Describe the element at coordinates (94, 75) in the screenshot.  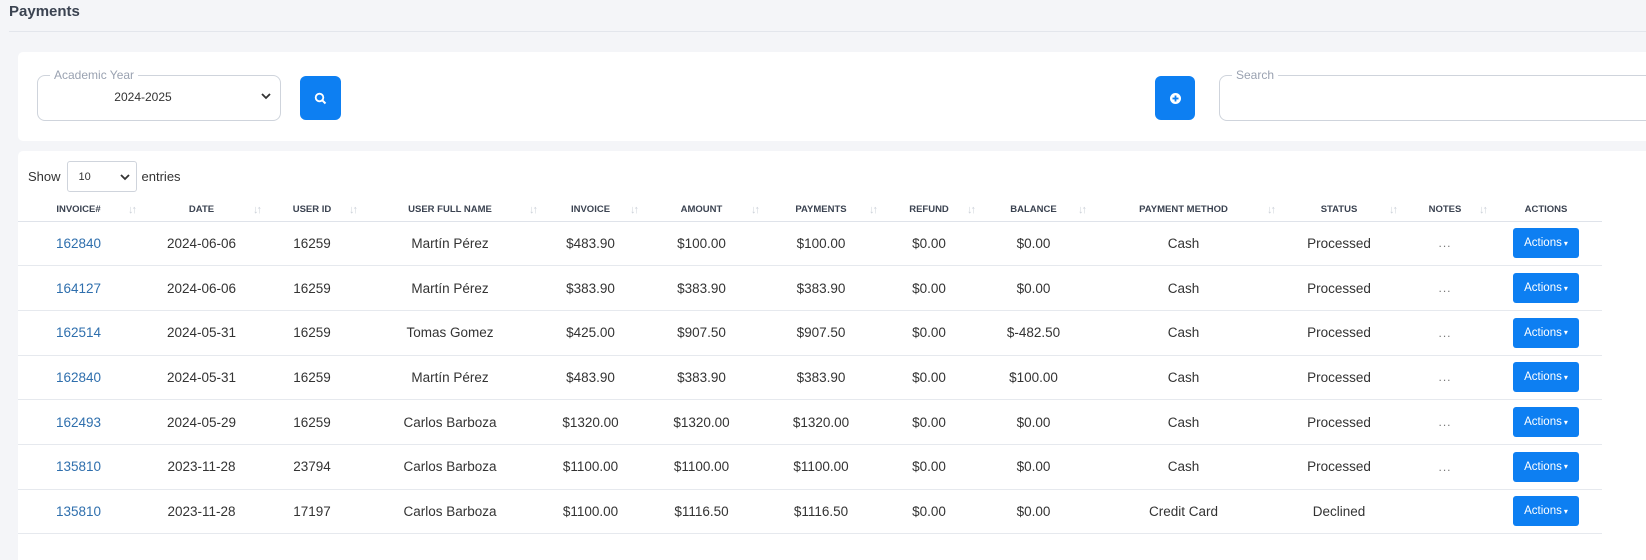
I see `academic-year-label: Academic Year` at that location.